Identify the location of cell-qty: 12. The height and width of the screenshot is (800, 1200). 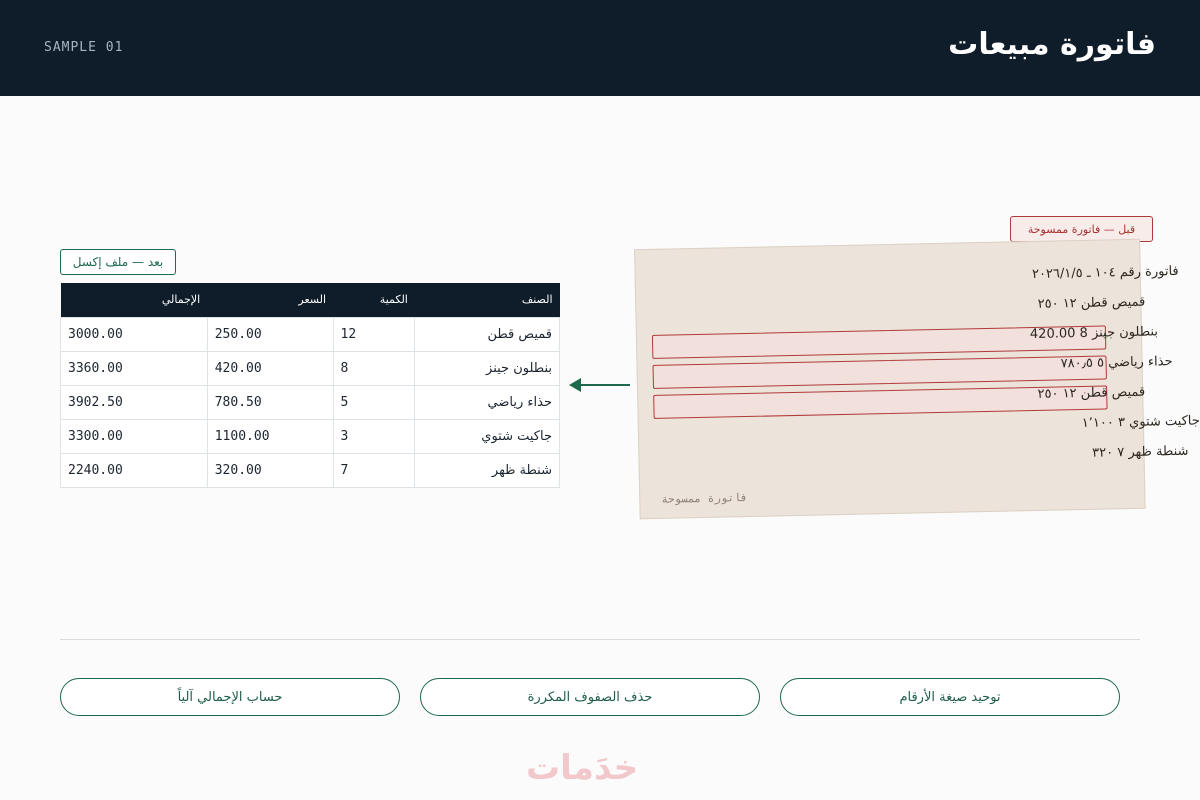
(374, 334).